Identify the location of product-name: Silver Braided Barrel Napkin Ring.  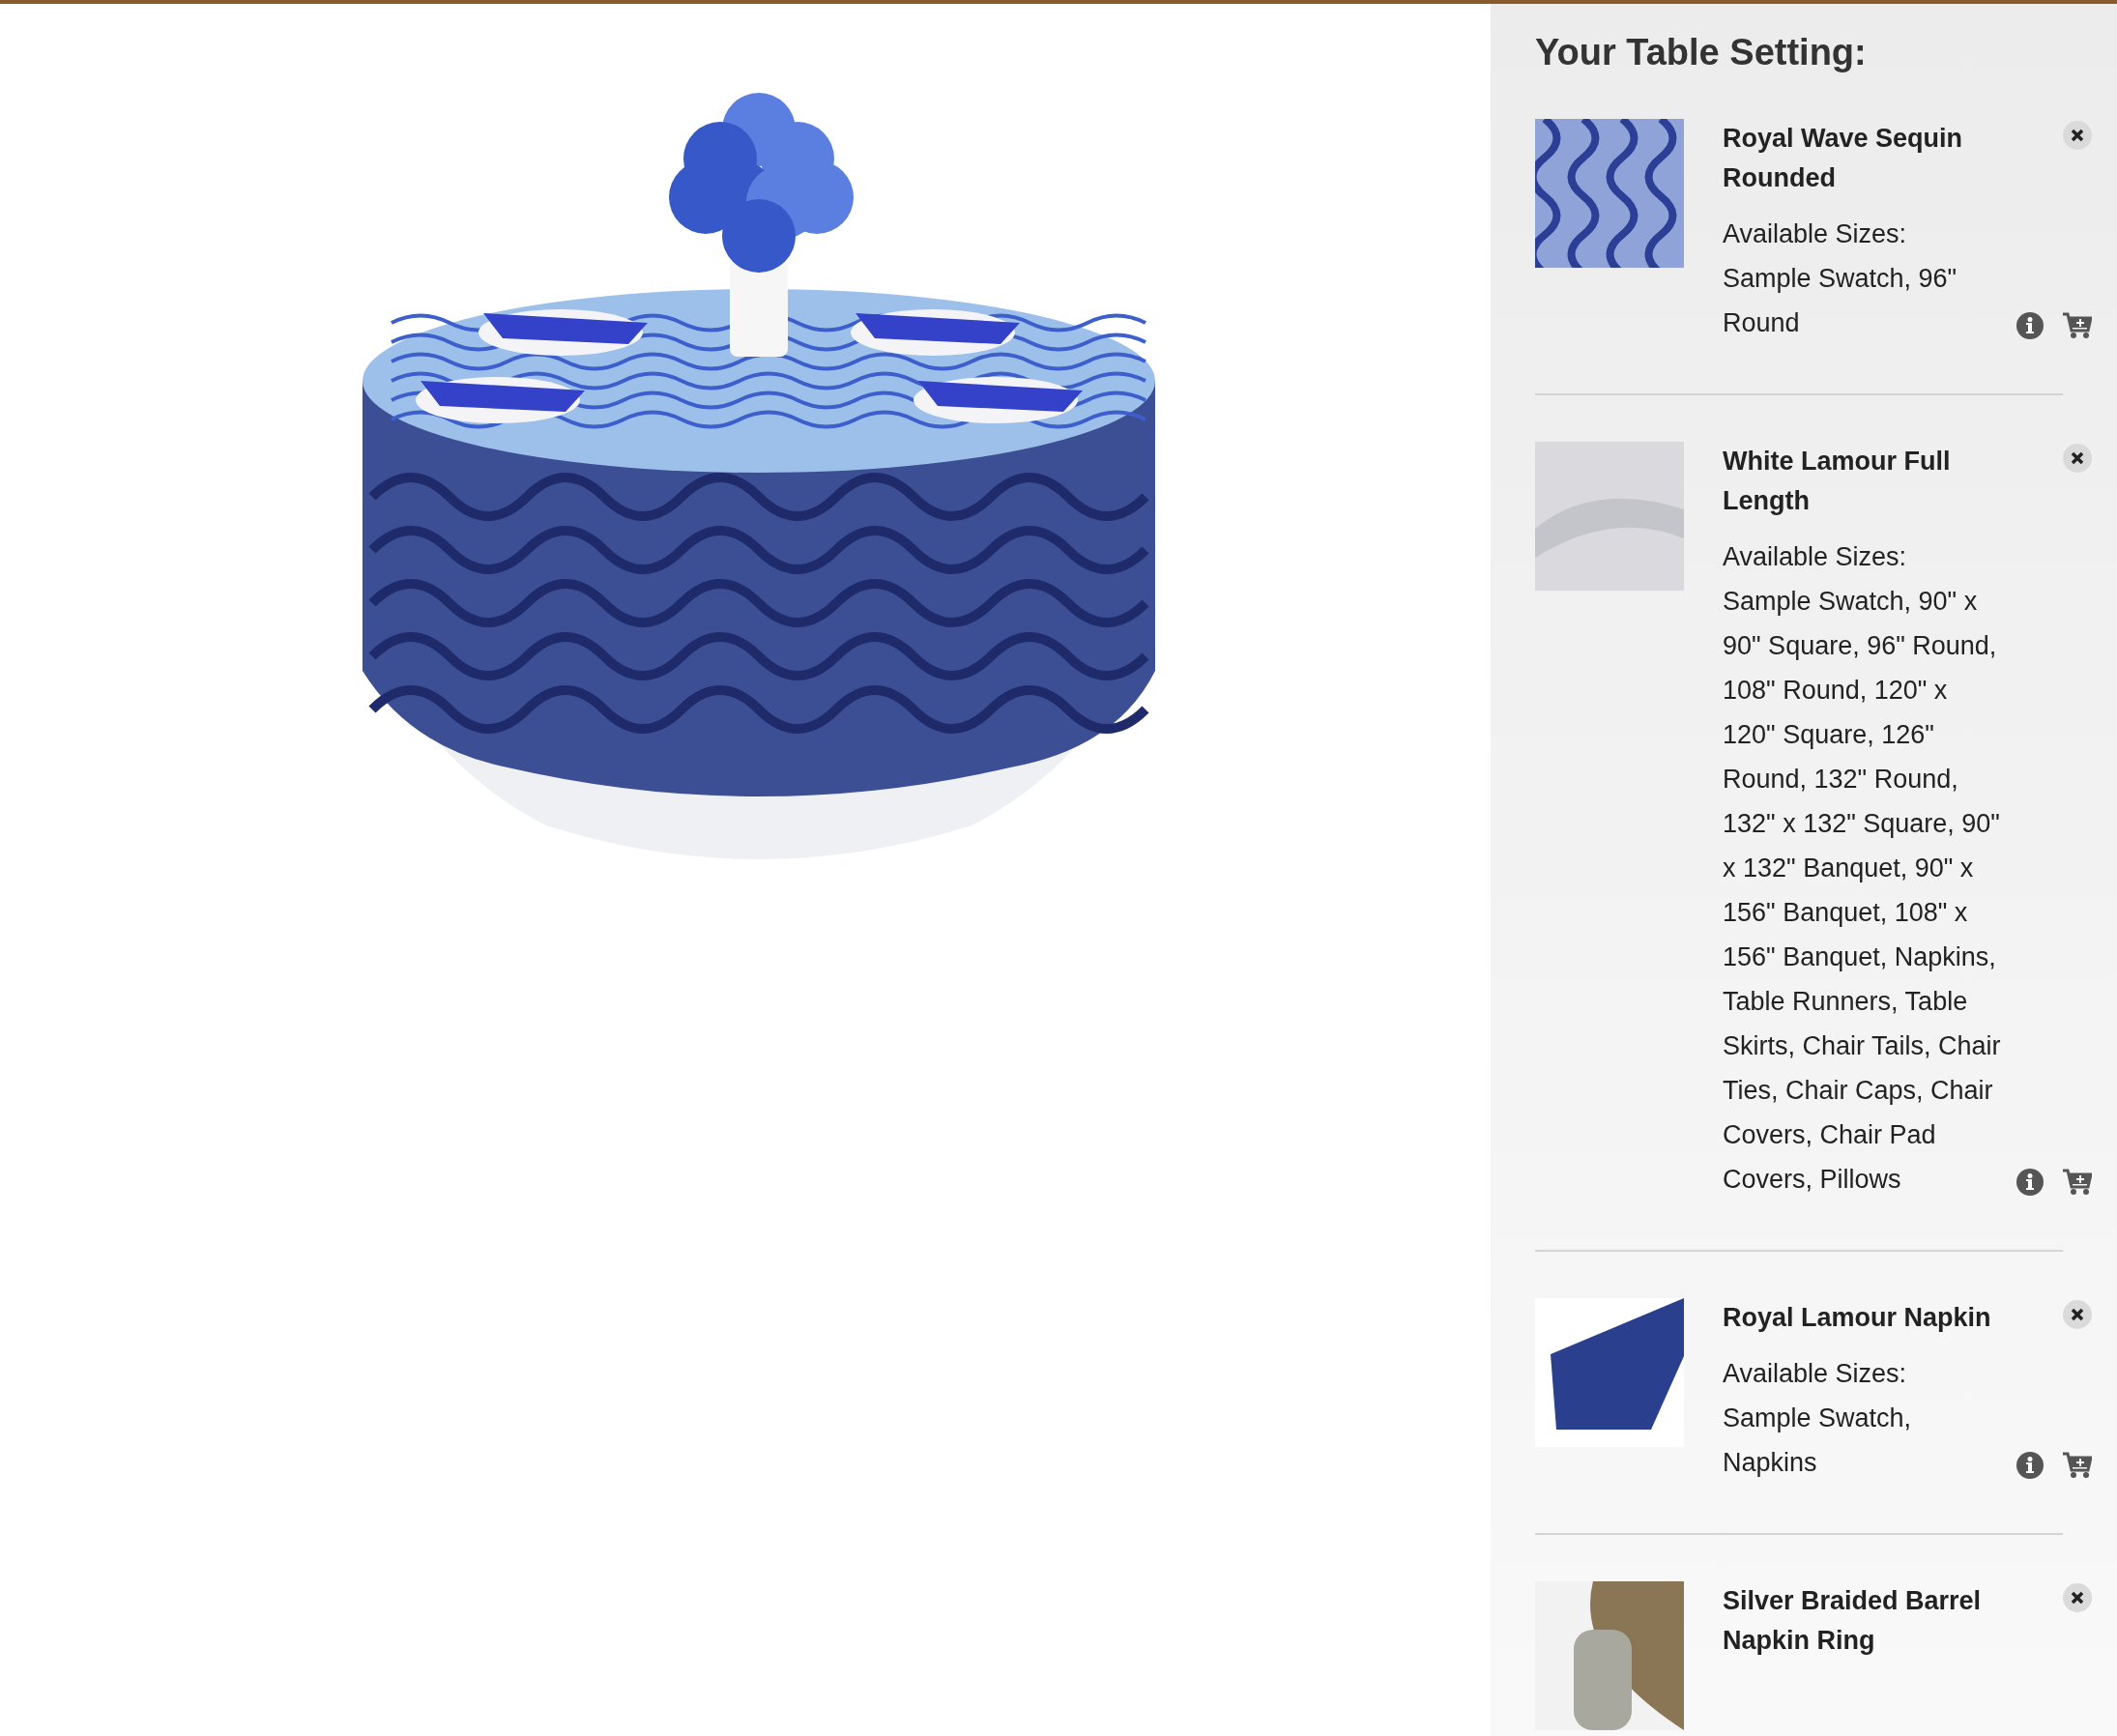
(1853, 1621).